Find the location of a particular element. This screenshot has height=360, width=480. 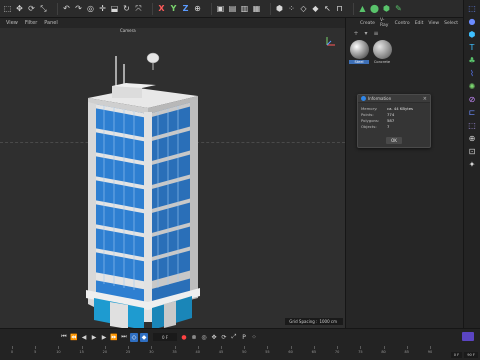

cube-icon: ⬚ is located at coordinates (472, 8).